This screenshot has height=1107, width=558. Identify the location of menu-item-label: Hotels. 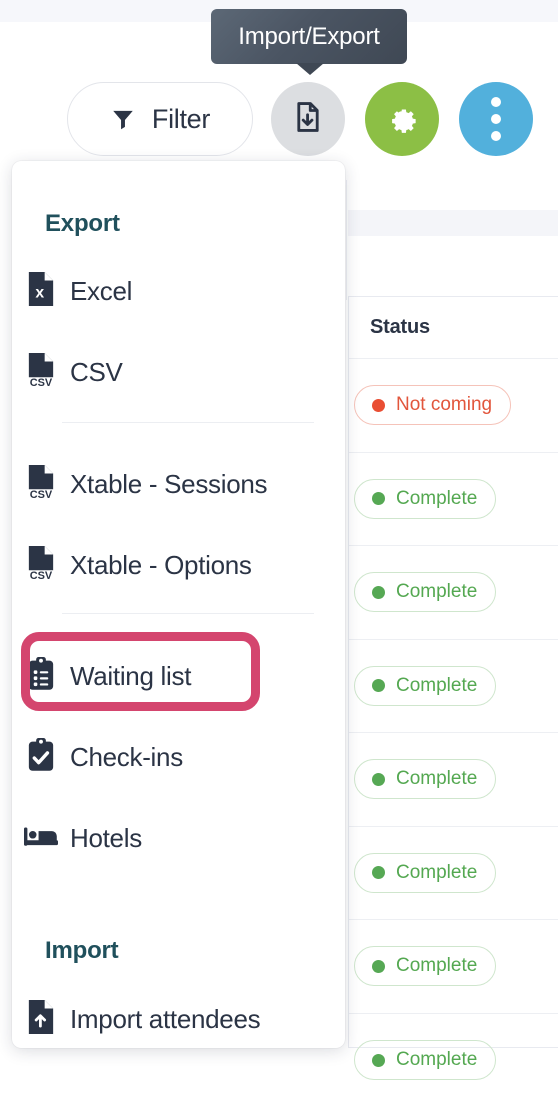
(106, 838).